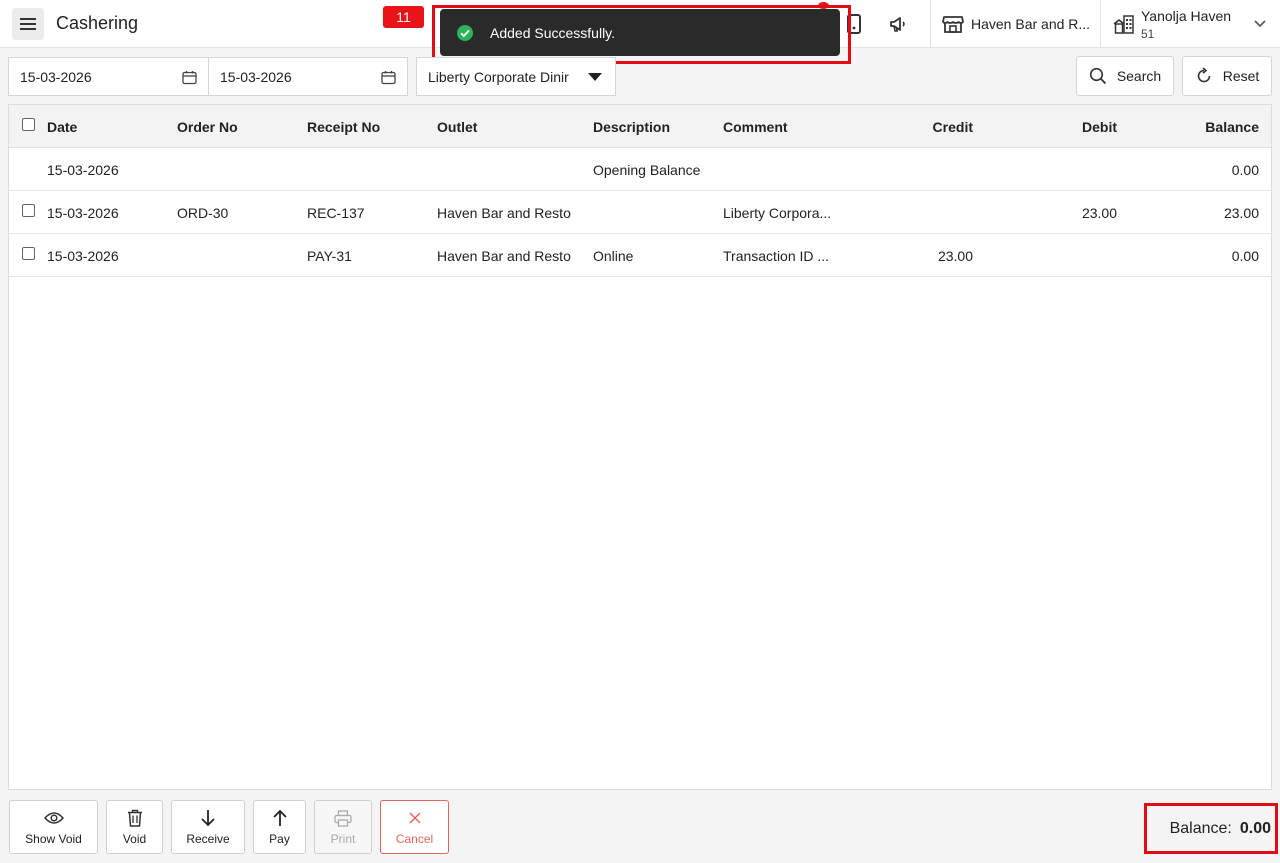  I want to click on cancel-label: Cancel, so click(414, 839).